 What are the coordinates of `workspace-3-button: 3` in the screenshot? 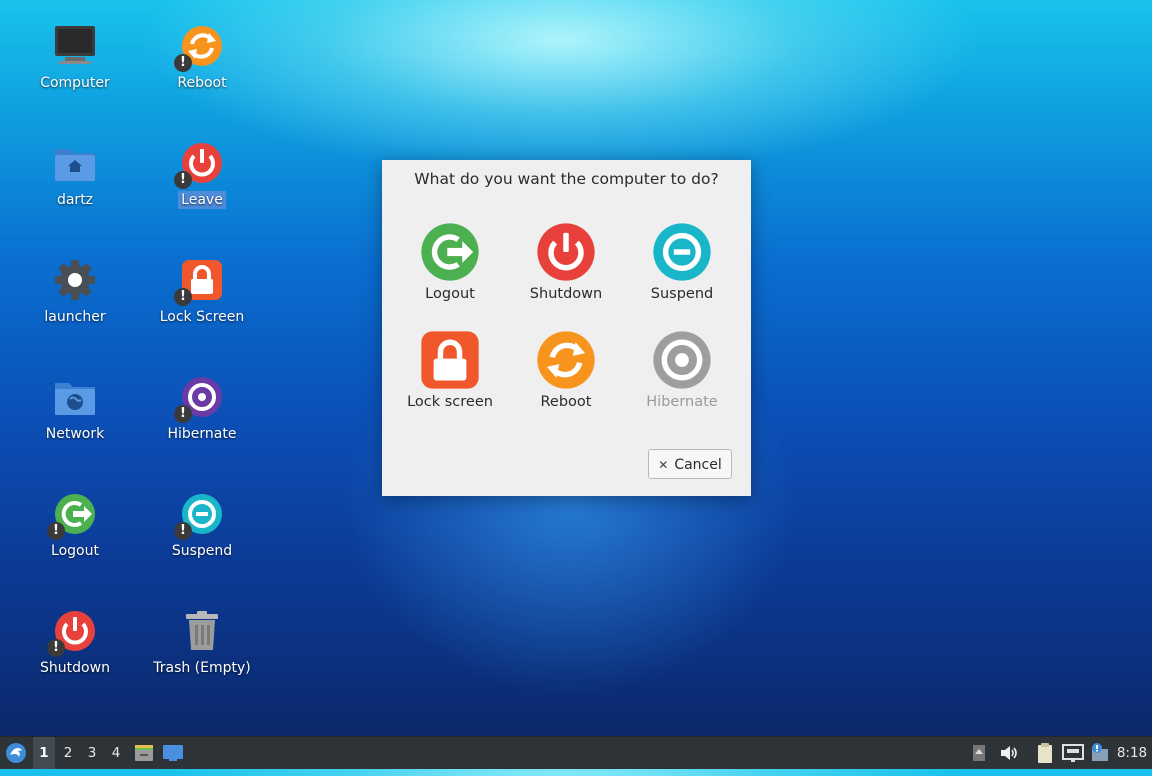 It's located at (92, 753).